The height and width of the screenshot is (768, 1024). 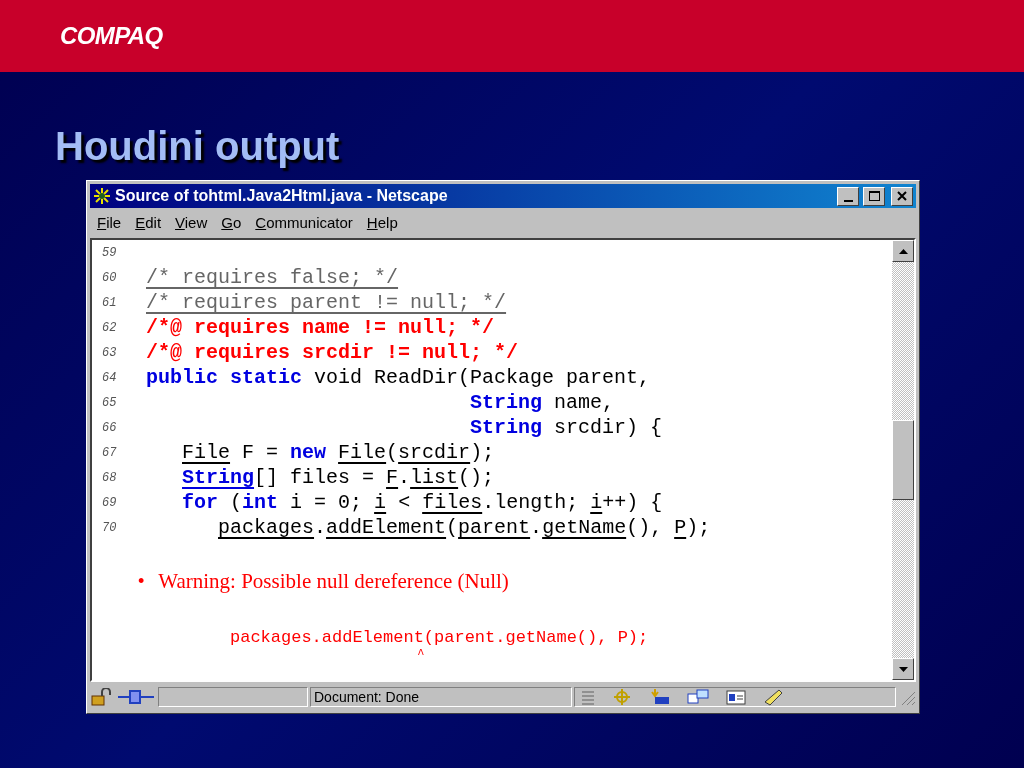 I want to click on code-line: /* requires false; */, so click(x=272, y=277).